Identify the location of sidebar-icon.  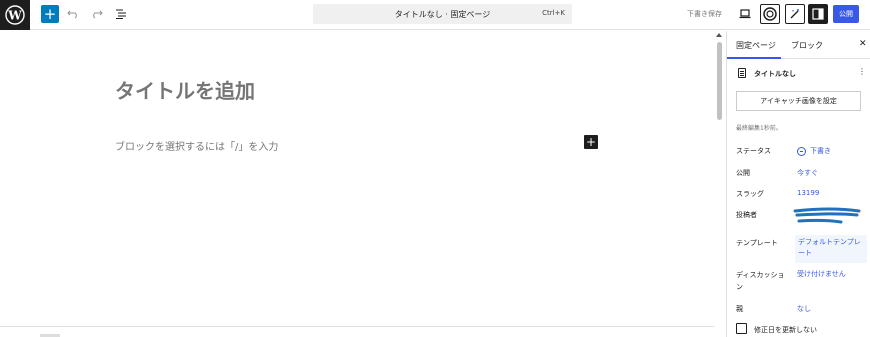
(818, 14).